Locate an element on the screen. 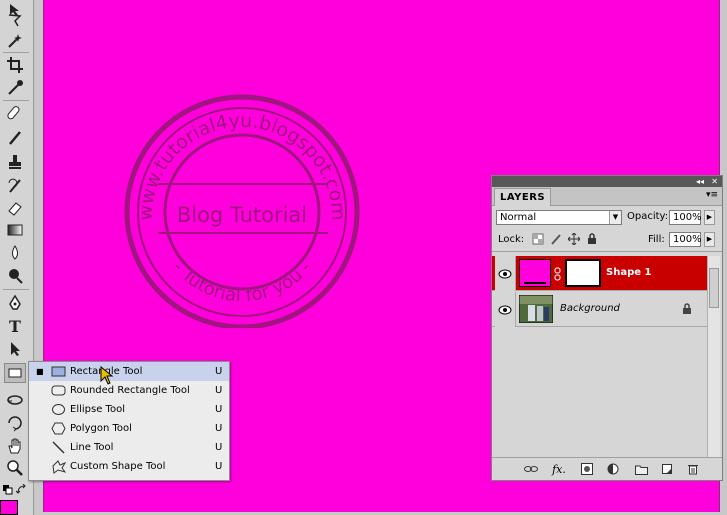 Image resolution: width=727 pixels, height=515 pixels. line-icon is located at coordinates (58, 447).